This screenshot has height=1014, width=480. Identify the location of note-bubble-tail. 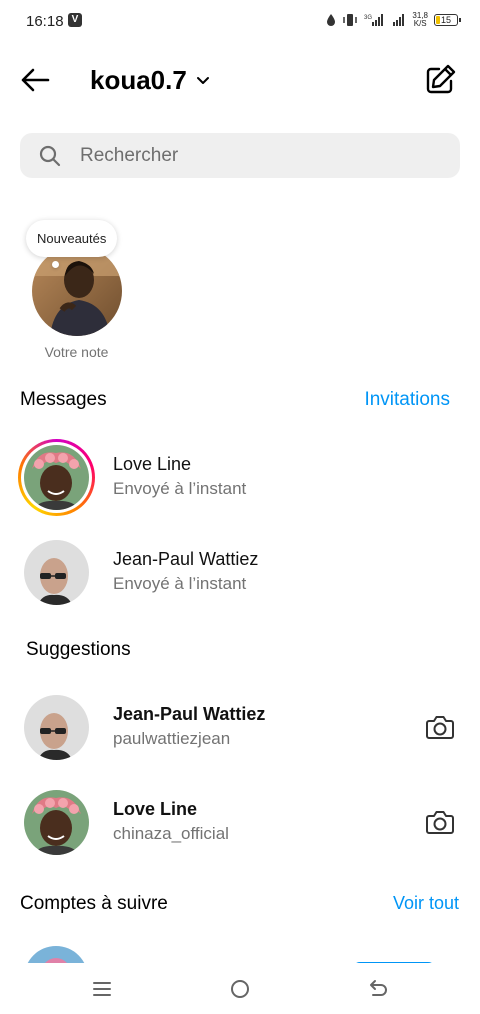
(55, 264).